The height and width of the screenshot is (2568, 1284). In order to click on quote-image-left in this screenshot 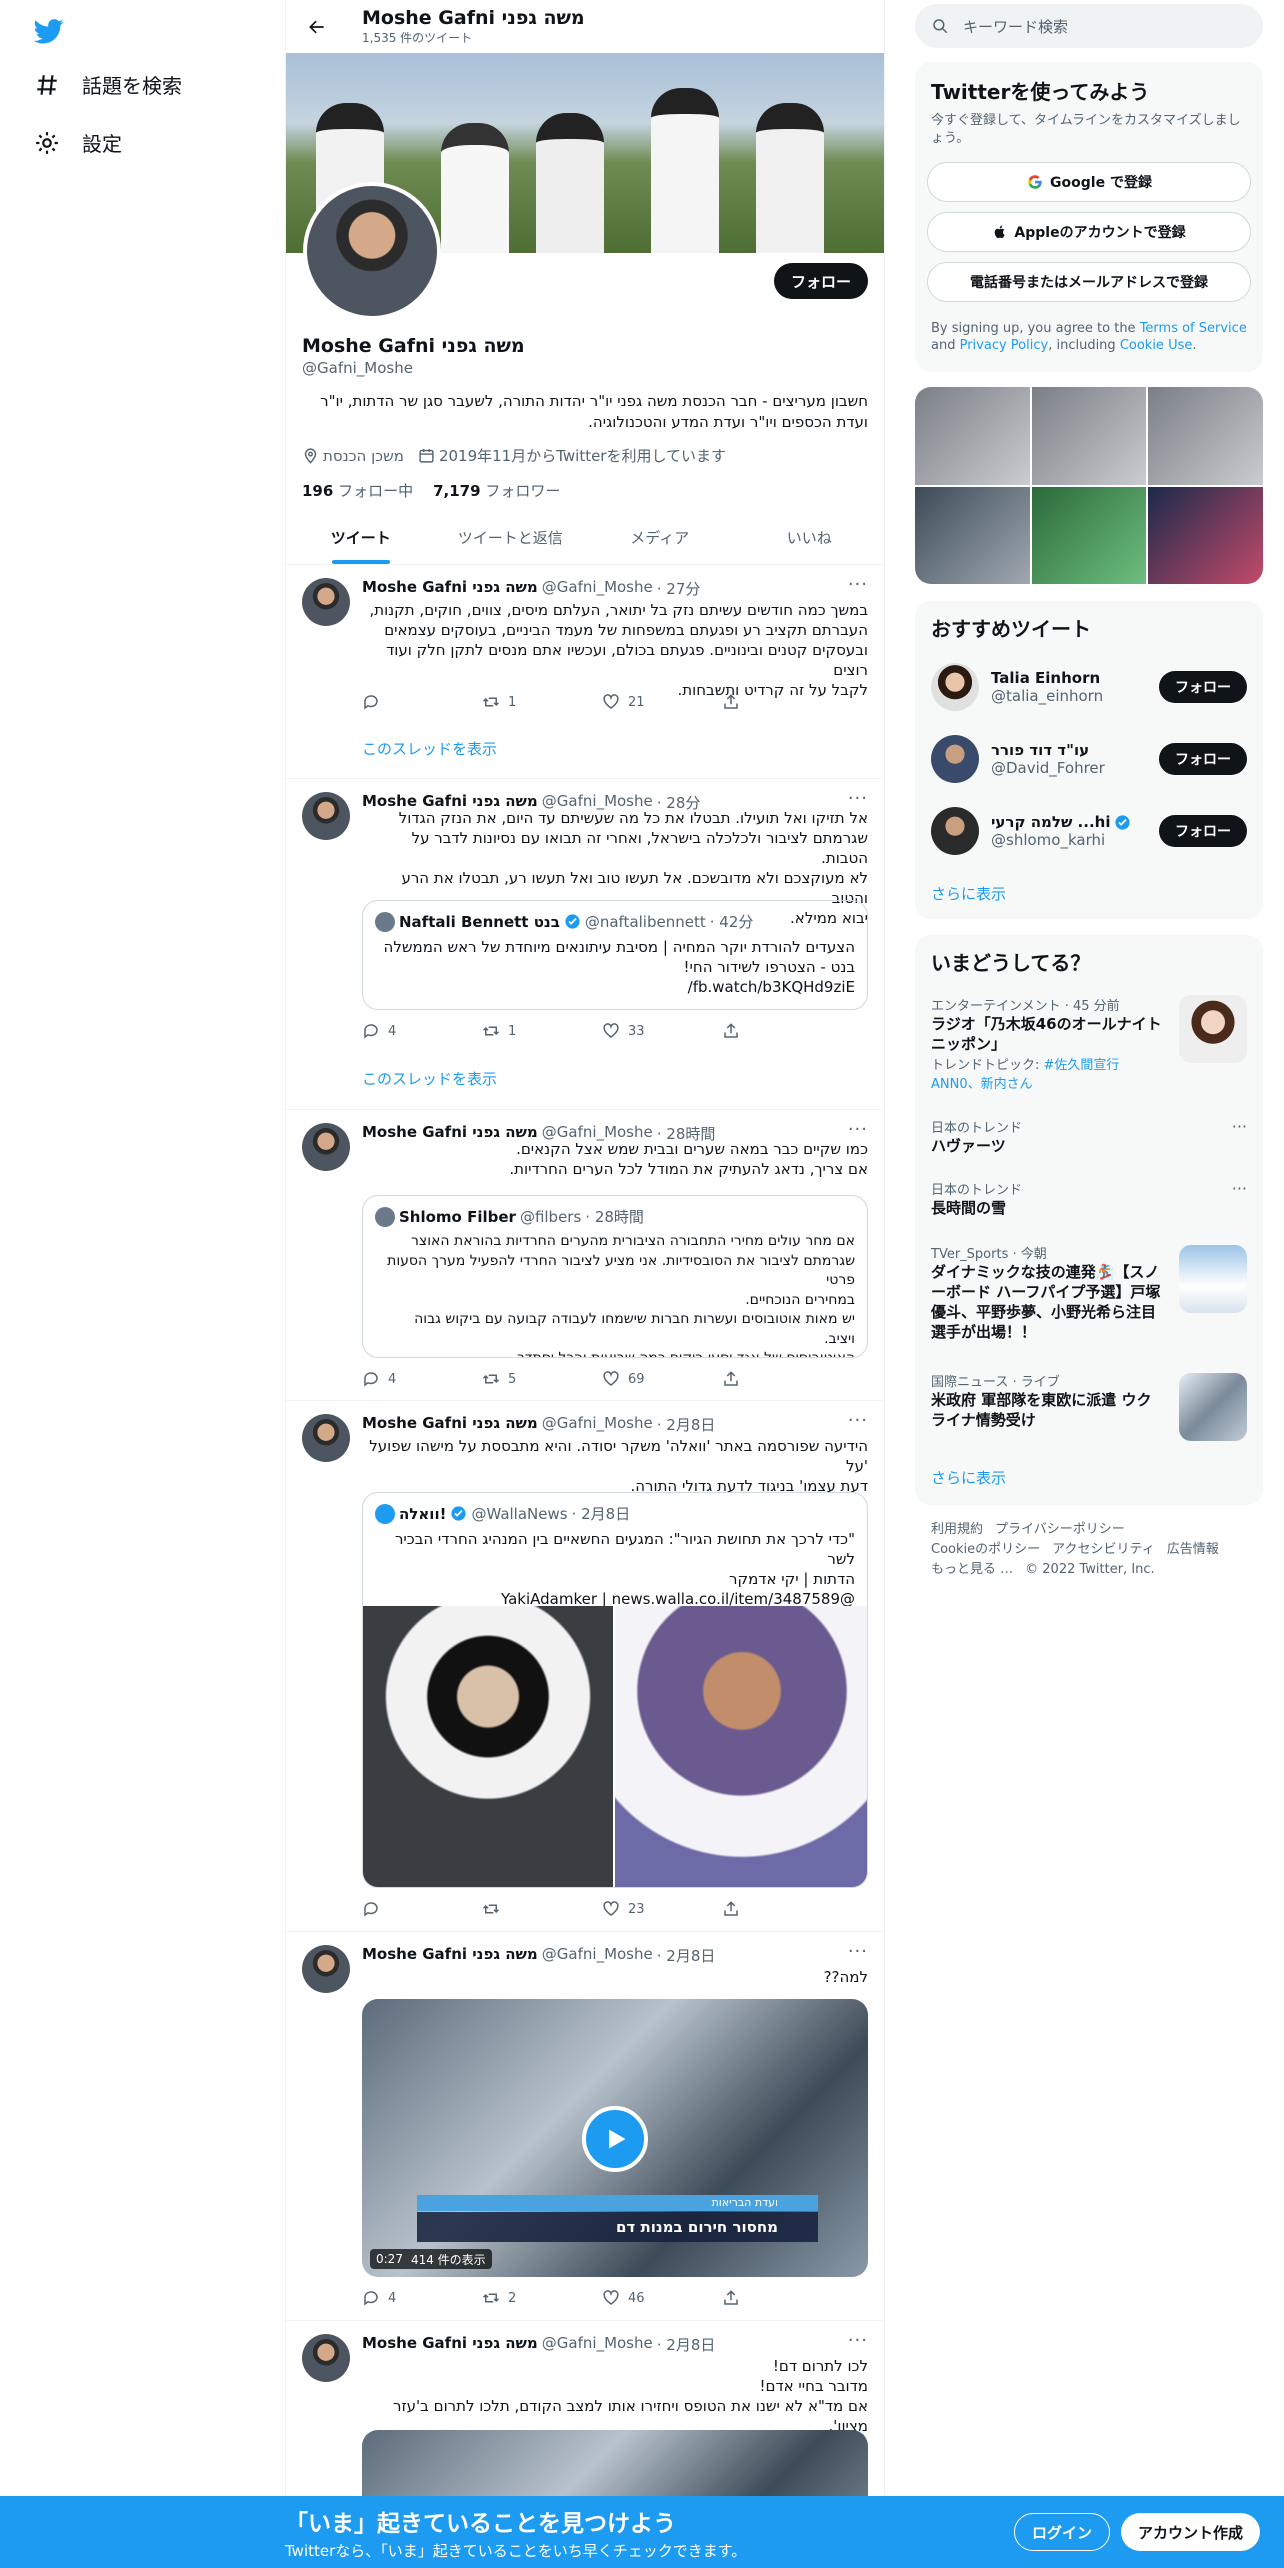, I will do `click(488, 1746)`.